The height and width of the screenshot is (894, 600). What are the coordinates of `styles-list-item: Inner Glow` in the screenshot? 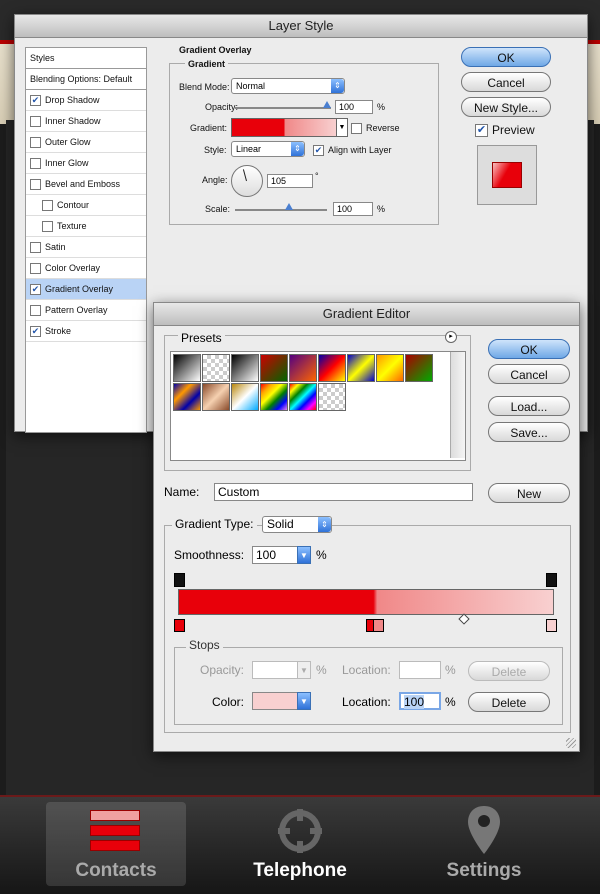 It's located at (86, 163).